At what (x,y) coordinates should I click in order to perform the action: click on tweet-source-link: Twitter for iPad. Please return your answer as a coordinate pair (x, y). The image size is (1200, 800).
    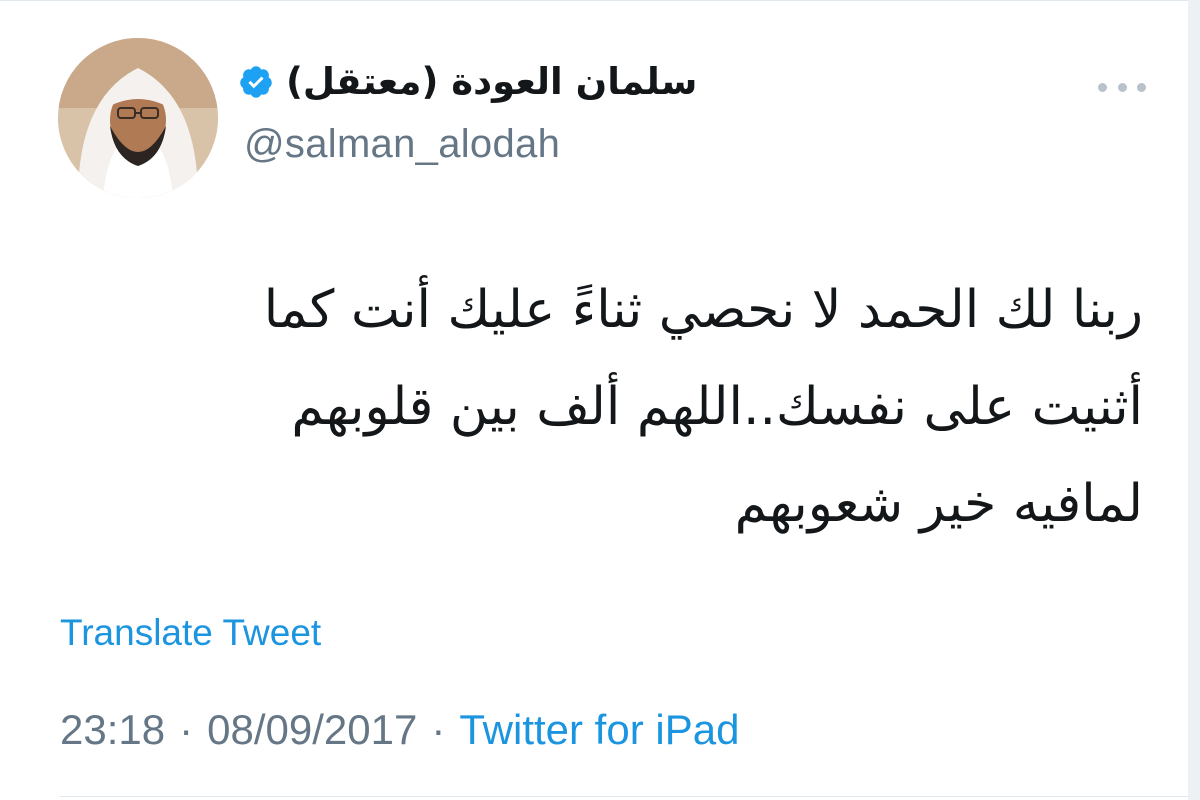
    Looking at the image, I should click on (599, 729).